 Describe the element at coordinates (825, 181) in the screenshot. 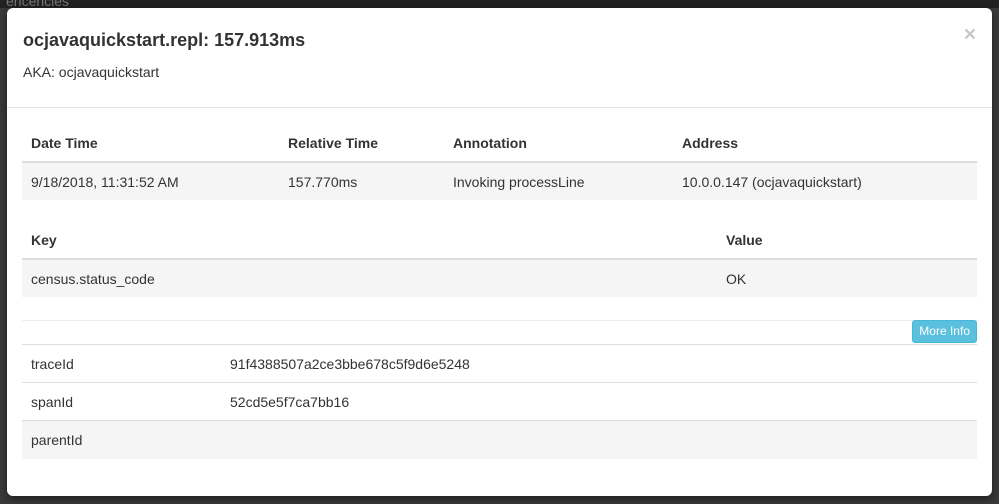

I see `cell-address: 10.0.0.147 (ocjavaquickstart)` at that location.